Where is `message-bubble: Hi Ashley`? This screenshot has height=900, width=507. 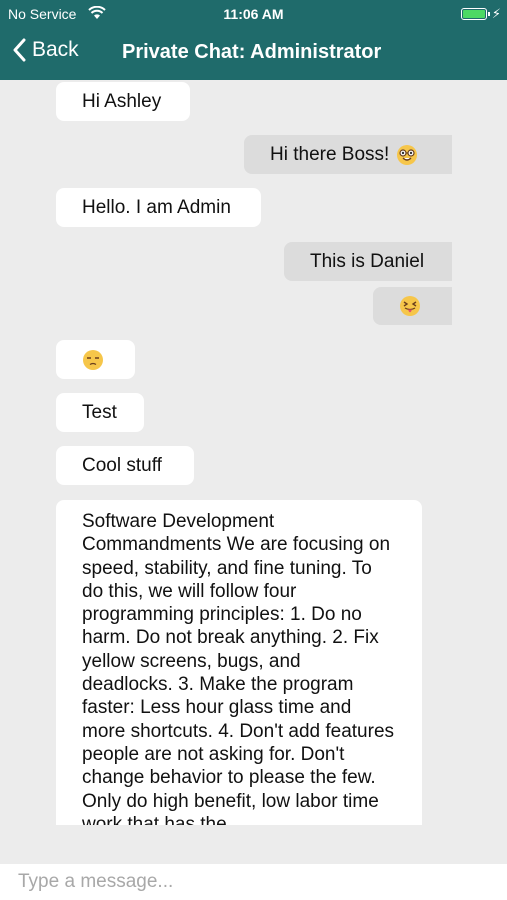
message-bubble: Hi Ashley is located at coordinates (123, 101).